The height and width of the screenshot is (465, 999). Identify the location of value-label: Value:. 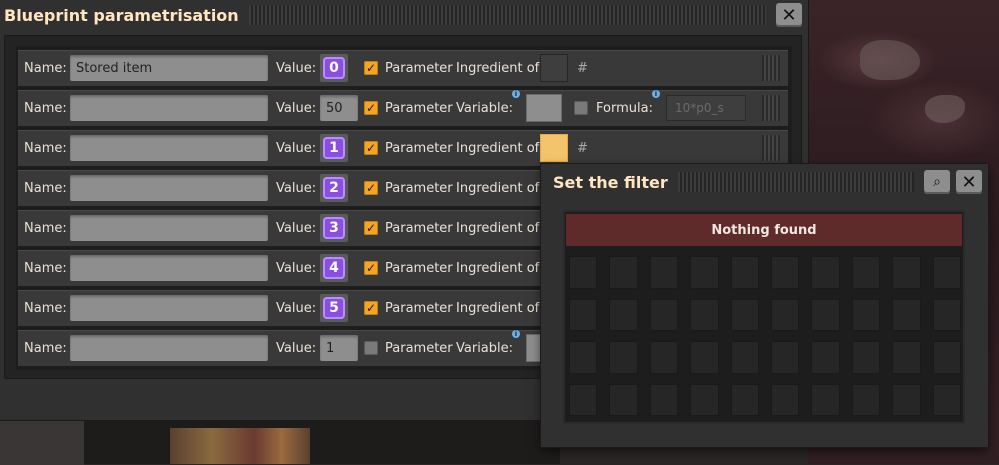
(296, 308).